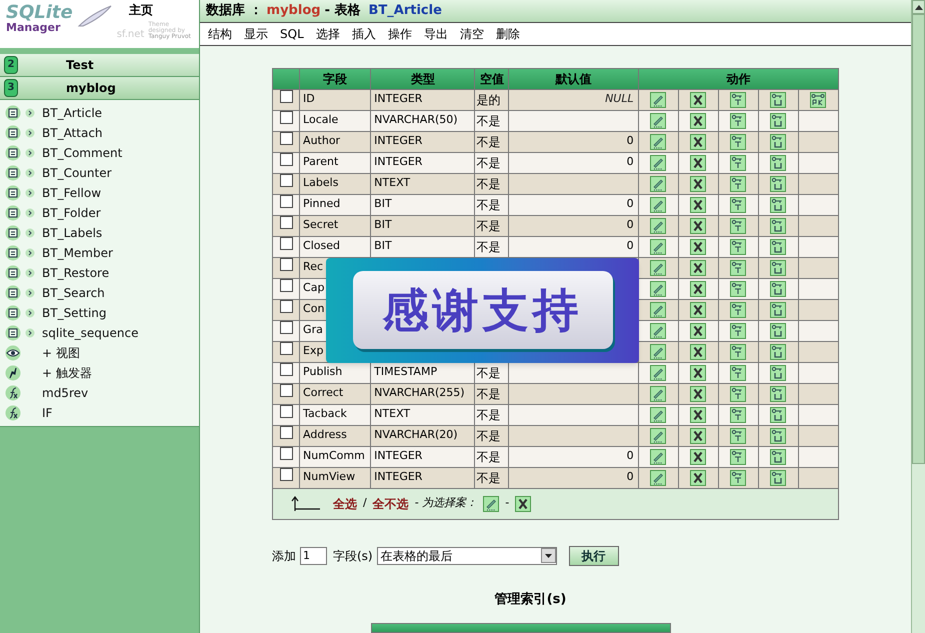 Image resolution: width=925 pixels, height=633 pixels. I want to click on count-field: 1, so click(313, 555).